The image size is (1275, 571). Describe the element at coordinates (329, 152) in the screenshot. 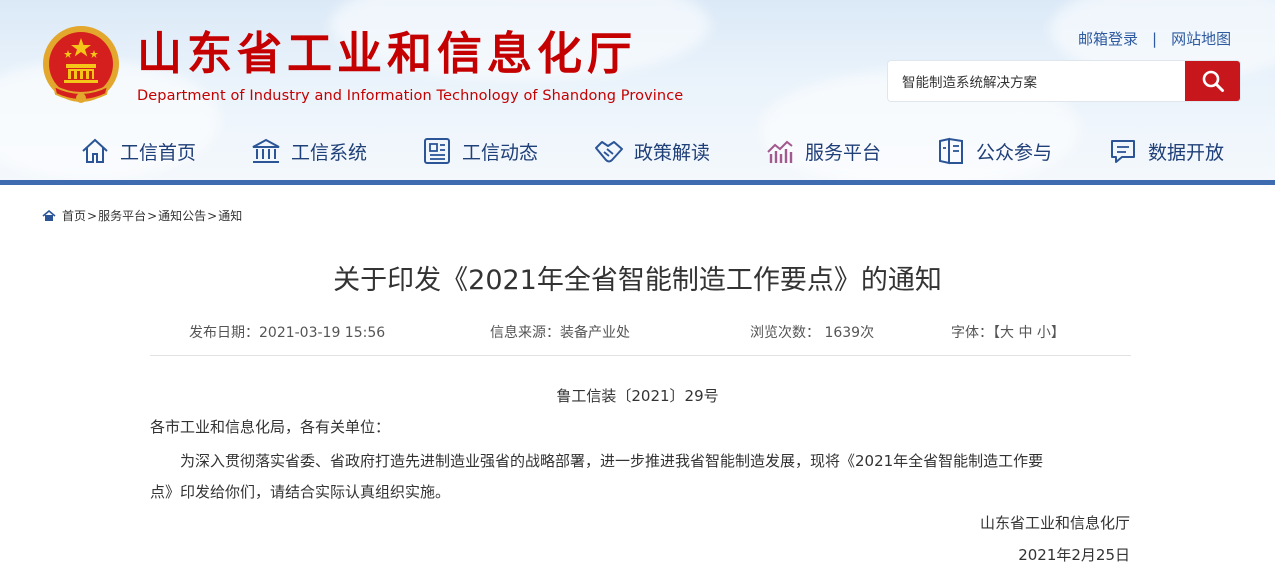

I see `nav-label: 工信系统` at that location.